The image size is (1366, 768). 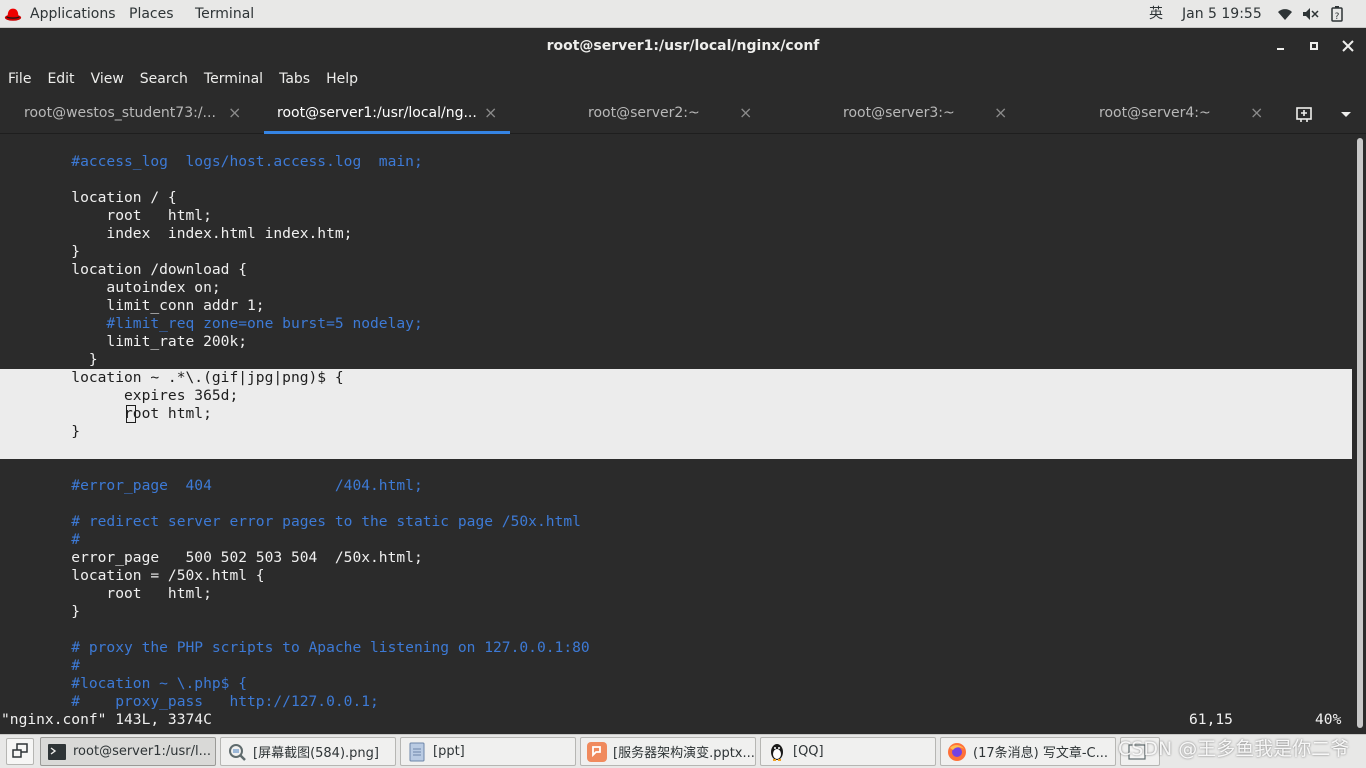 I want to click on image-viewer-icon, so click(x=237, y=752).